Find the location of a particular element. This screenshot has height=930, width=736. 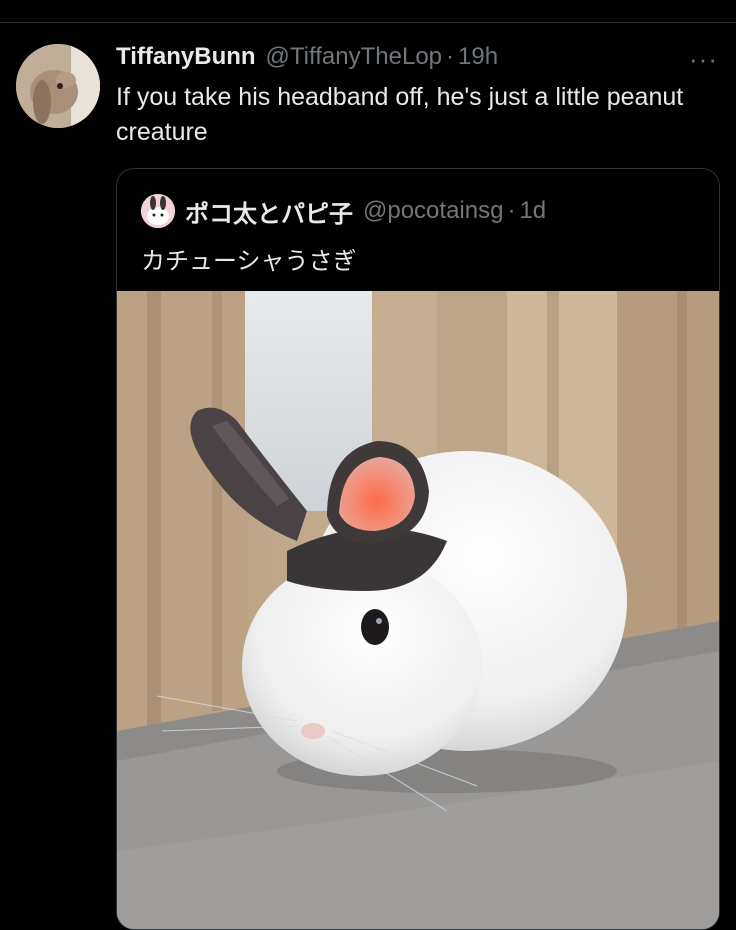

display-name: TiffanyBunn is located at coordinates (186, 57).